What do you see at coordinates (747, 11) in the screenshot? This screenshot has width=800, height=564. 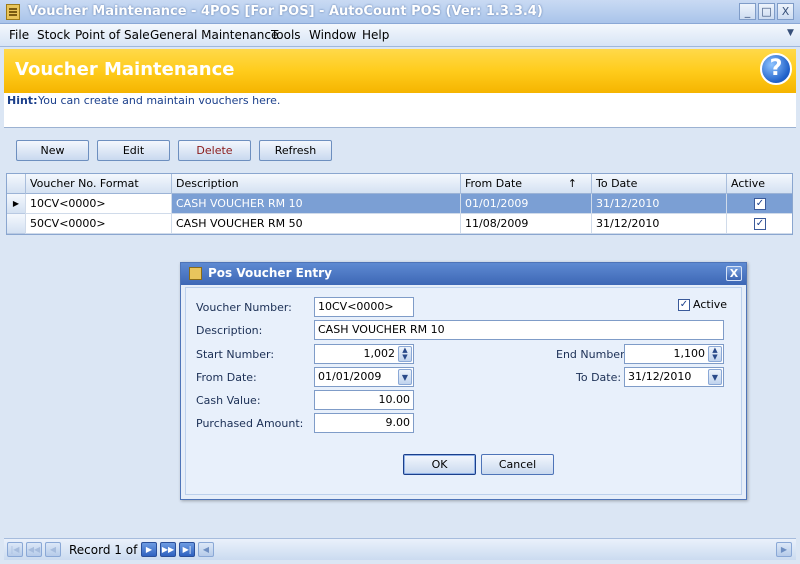 I see `minimize-button: _` at bounding box center [747, 11].